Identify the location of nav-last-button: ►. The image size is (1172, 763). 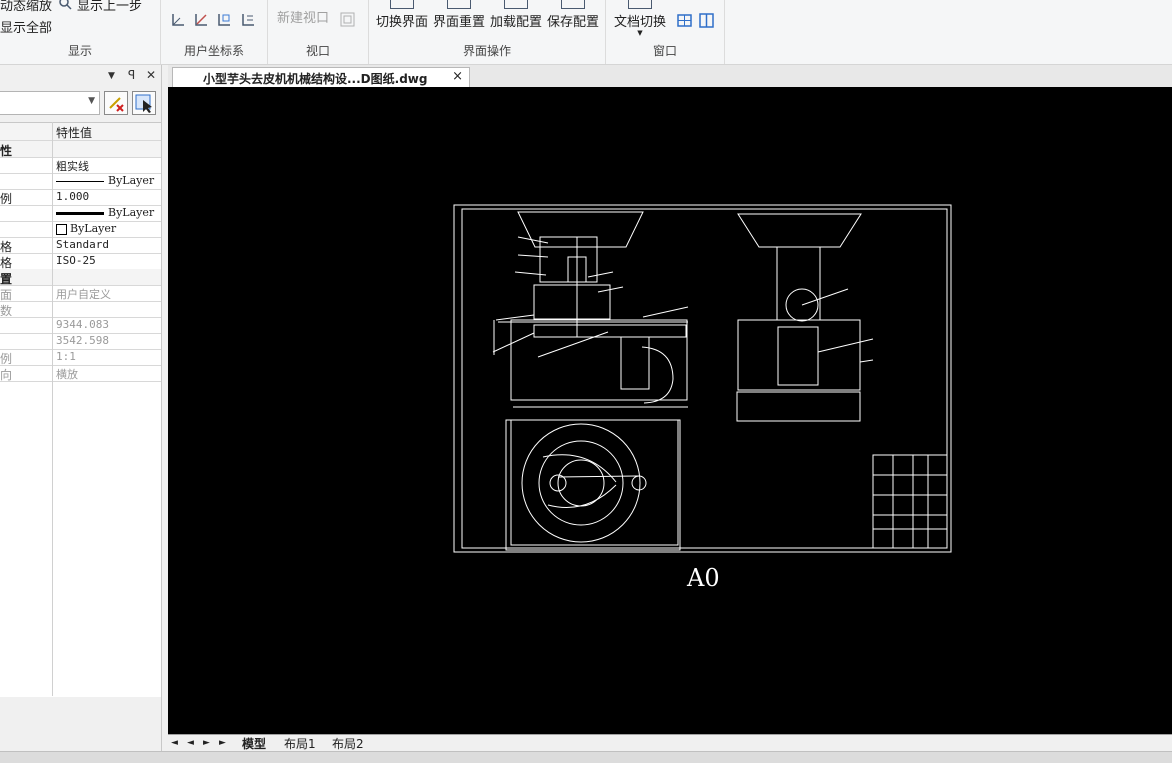
(222, 743).